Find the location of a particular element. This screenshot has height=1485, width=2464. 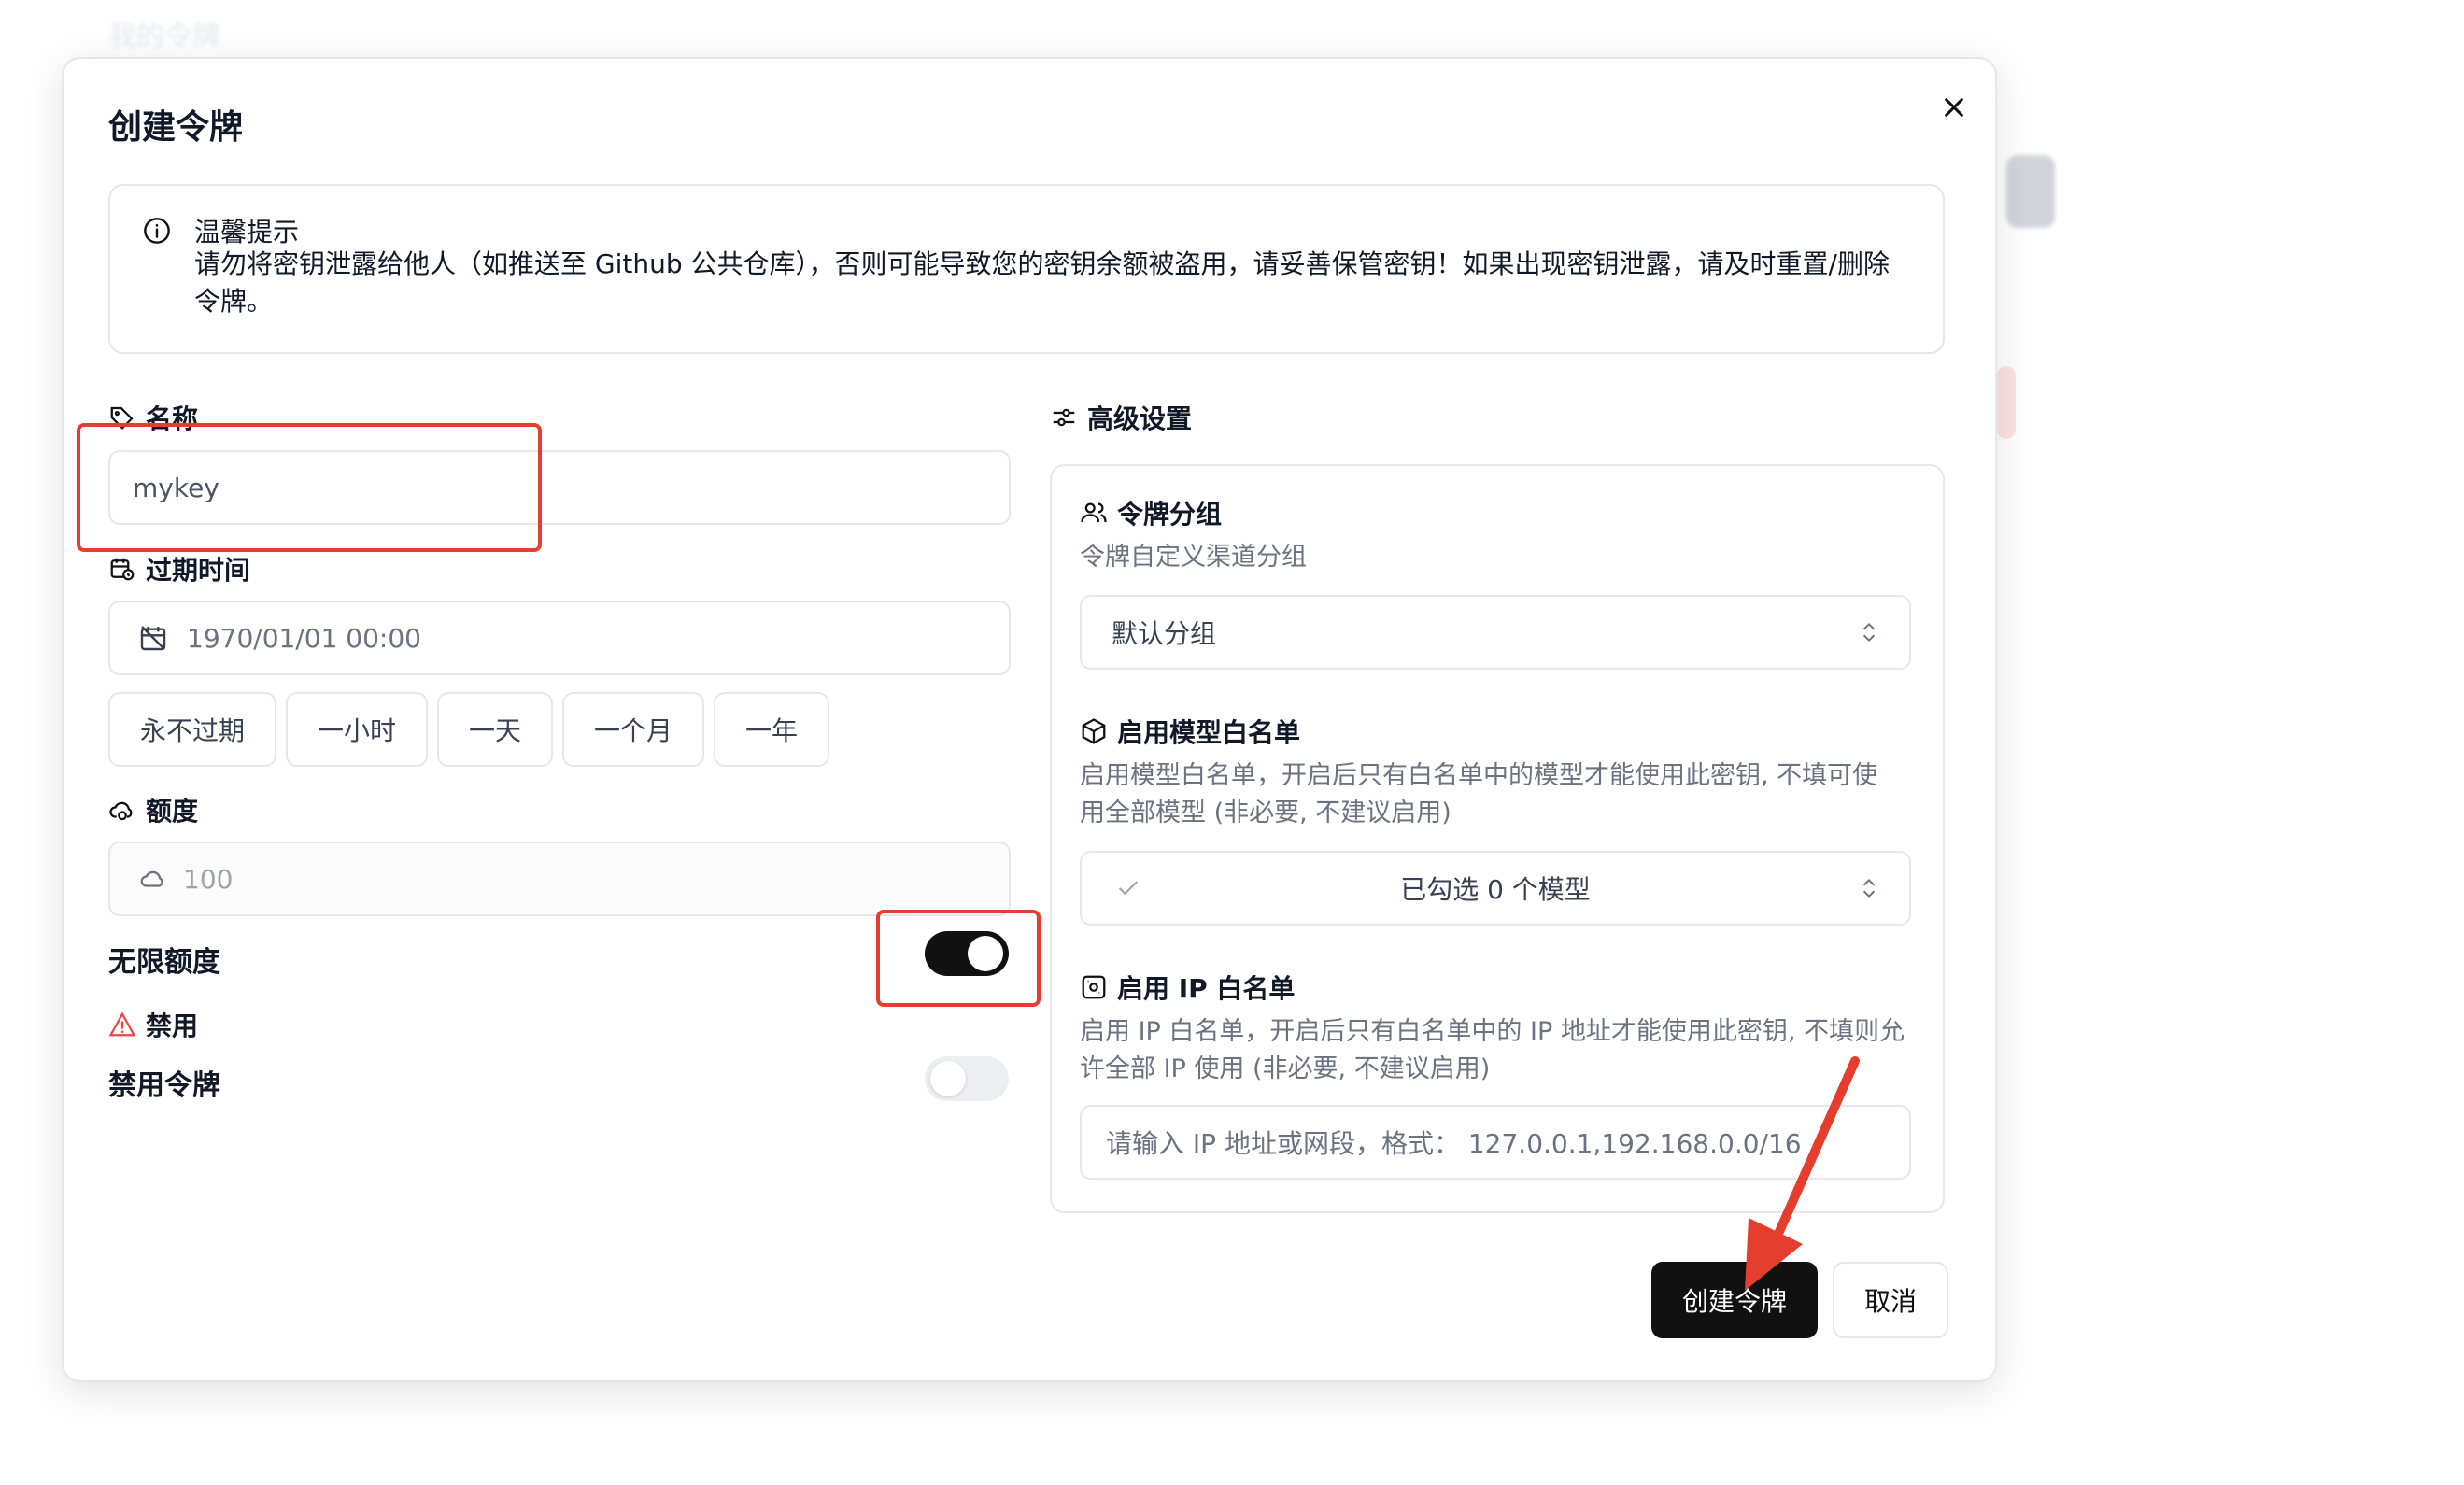

cloud-coin-icon is located at coordinates (121, 811).